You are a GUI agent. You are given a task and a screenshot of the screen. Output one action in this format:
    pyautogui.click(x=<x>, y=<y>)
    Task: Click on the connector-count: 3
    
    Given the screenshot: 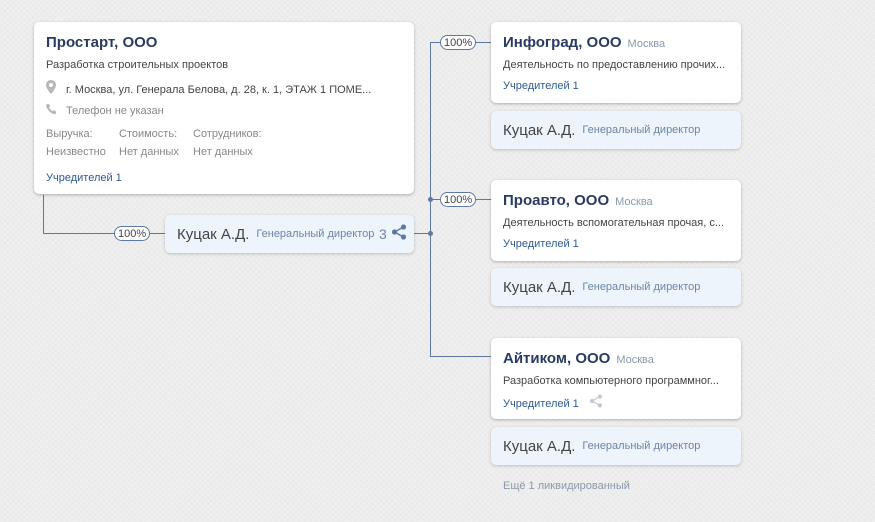 What is the action you would take?
    pyautogui.click(x=383, y=234)
    